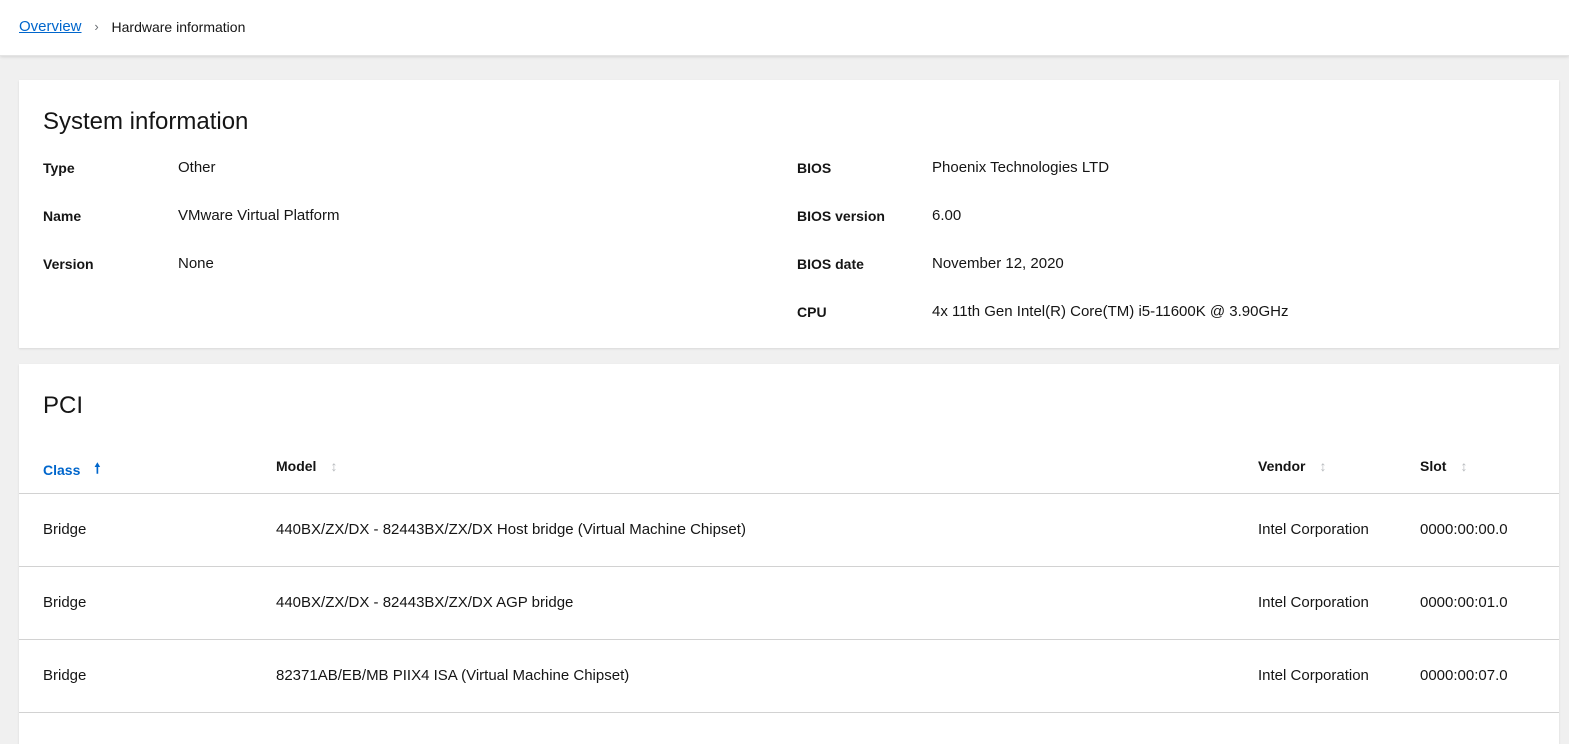  Describe the element at coordinates (841, 216) in the screenshot. I see `sysinfo-label: BIOS version` at that location.